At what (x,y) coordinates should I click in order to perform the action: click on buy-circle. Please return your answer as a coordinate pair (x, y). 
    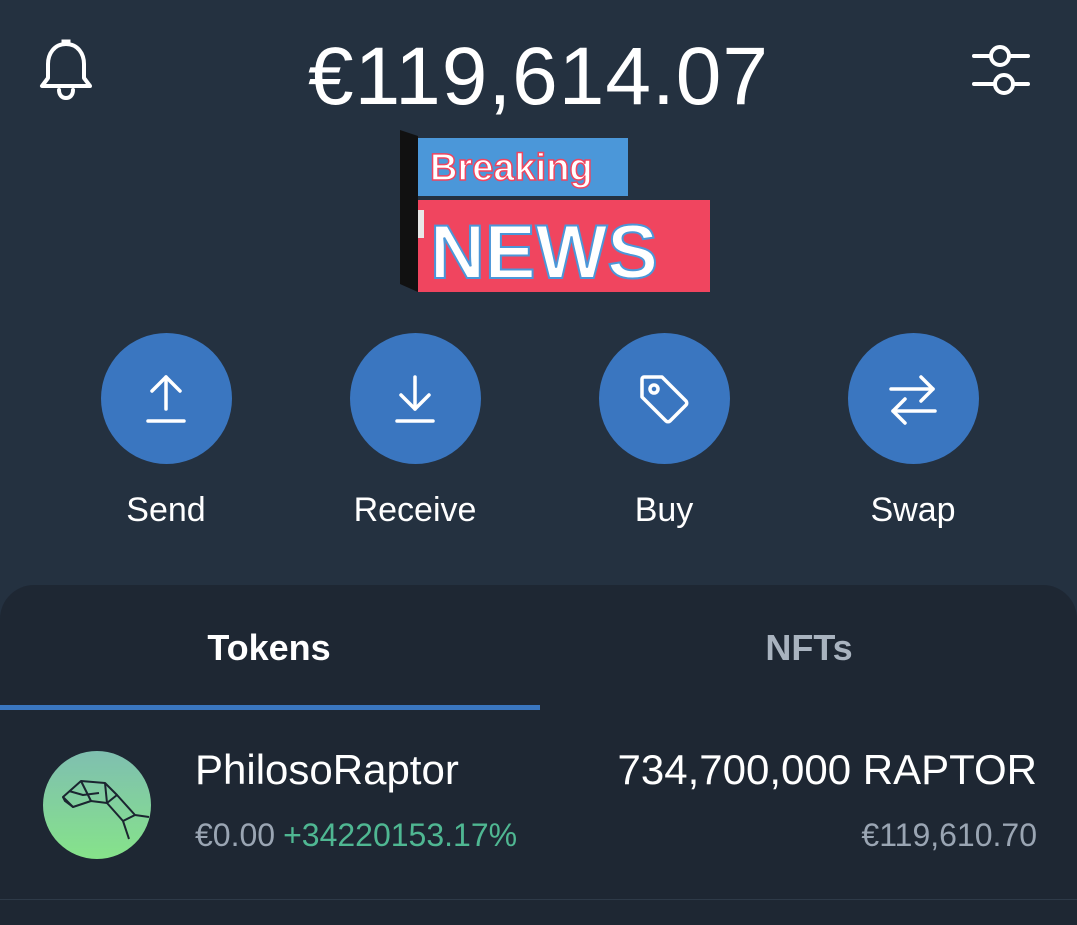
    Looking at the image, I should click on (664, 398).